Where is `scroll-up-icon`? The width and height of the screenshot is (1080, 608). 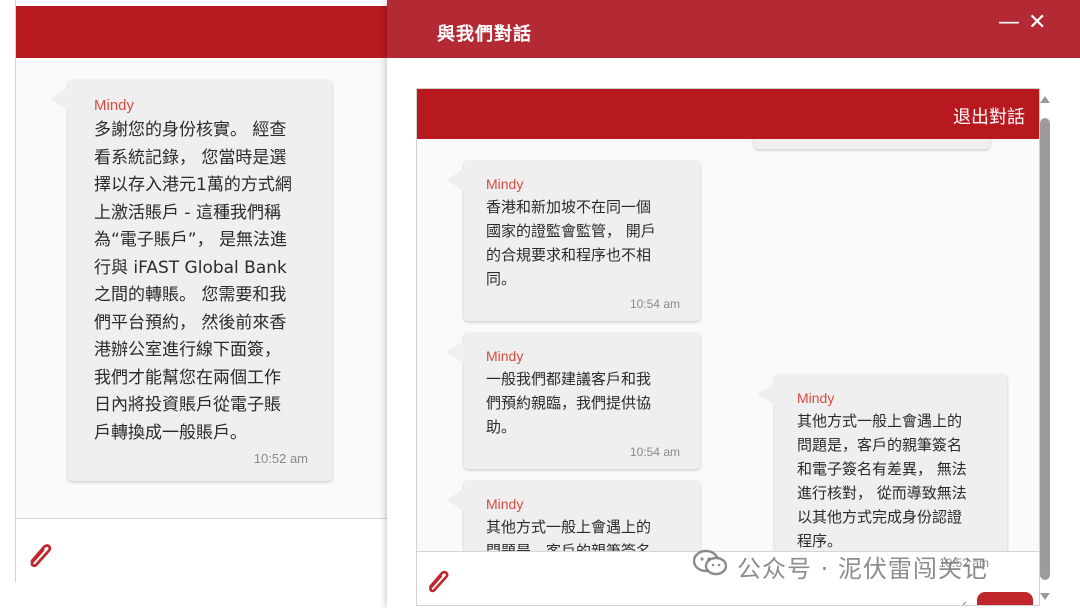
scroll-up-icon is located at coordinates (1045, 99).